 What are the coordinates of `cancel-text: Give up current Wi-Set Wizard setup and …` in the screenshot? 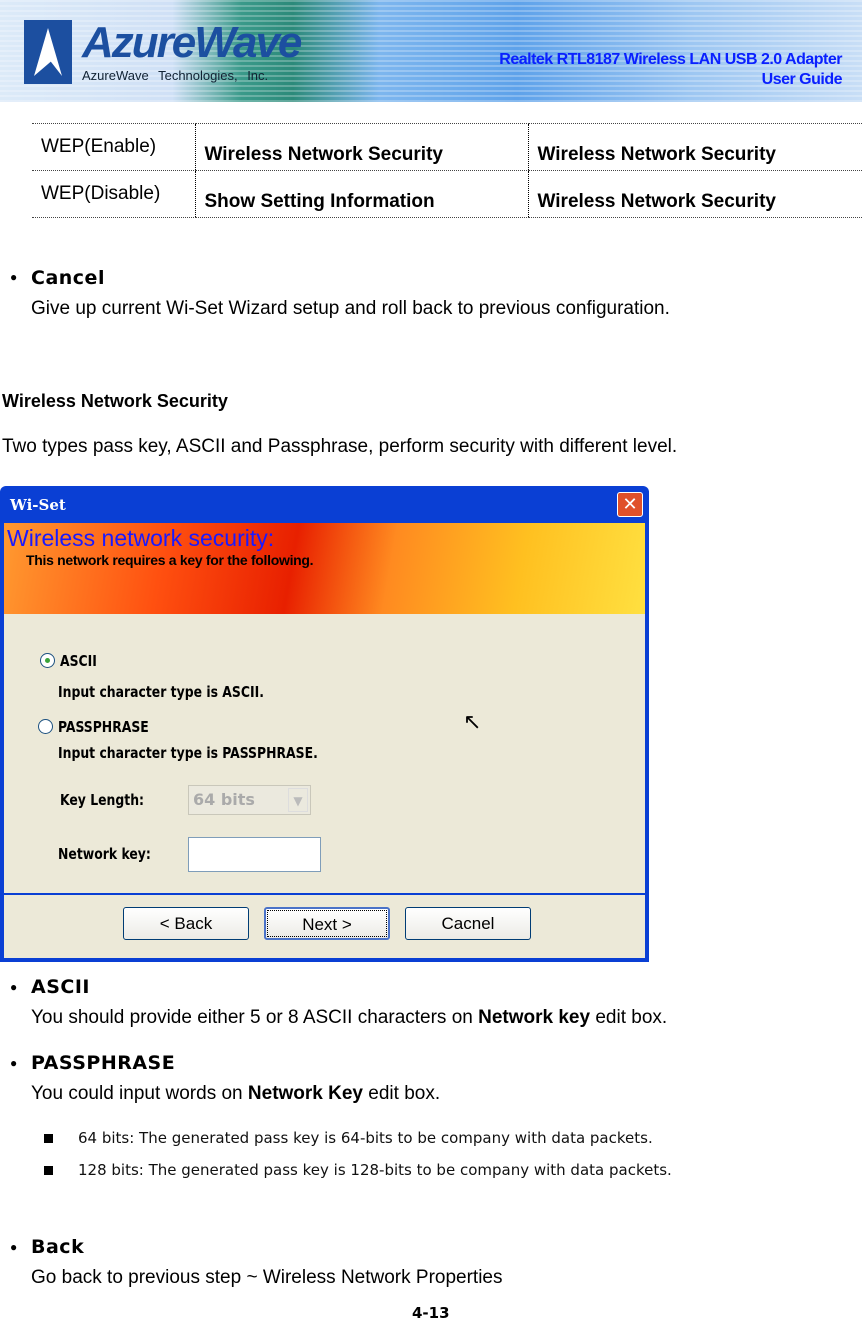 It's located at (350, 308).